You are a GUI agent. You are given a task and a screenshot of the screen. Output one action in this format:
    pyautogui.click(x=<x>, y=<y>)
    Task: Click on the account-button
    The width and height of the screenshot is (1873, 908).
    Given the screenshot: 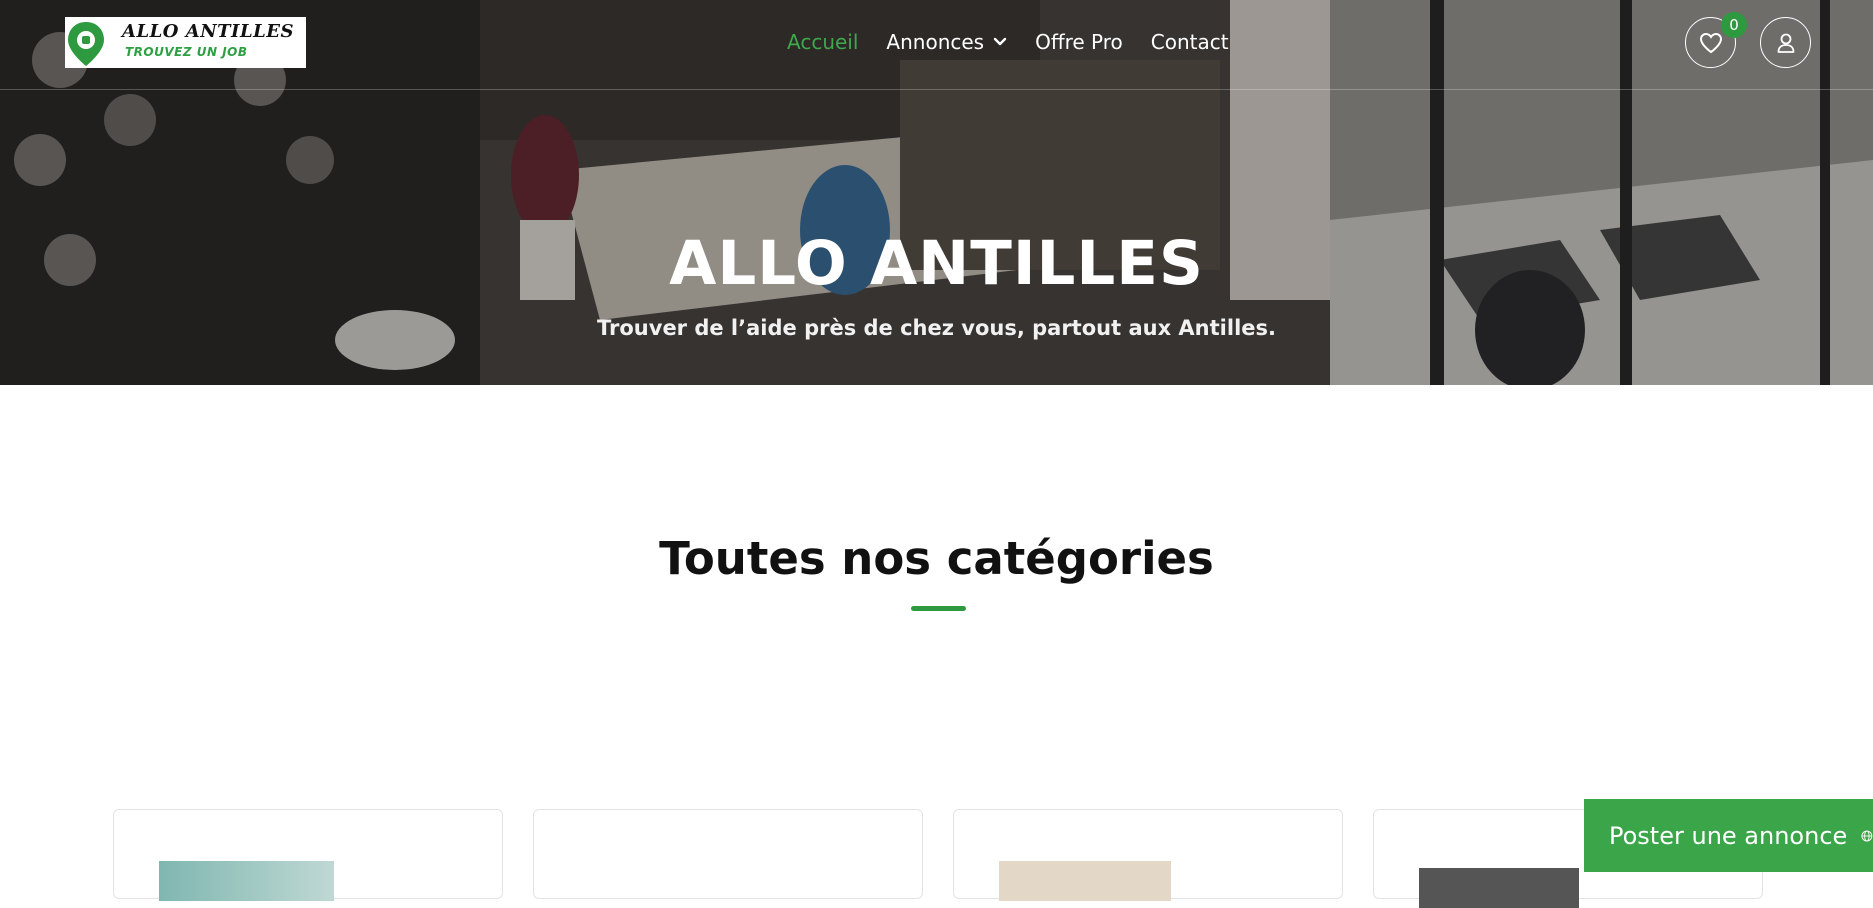 What is the action you would take?
    pyautogui.click(x=1785, y=42)
    